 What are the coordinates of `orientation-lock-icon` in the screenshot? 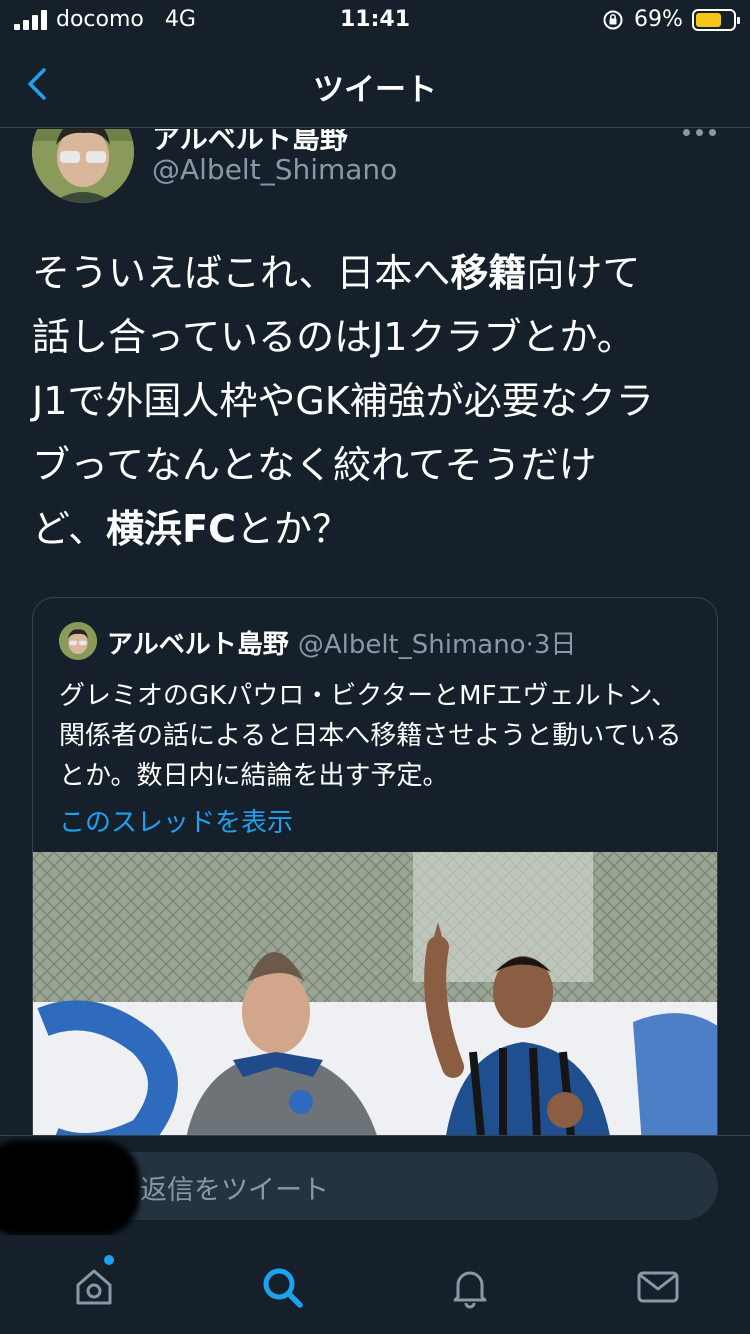 It's located at (613, 20).